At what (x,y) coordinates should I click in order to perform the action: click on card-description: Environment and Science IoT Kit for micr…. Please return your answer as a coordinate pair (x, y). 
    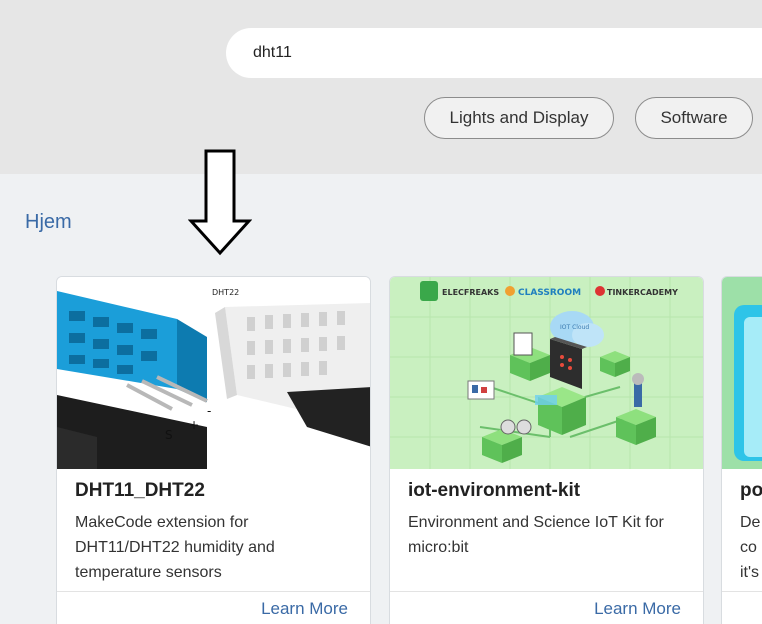
    Looking at the image, I should click on (536, 535).